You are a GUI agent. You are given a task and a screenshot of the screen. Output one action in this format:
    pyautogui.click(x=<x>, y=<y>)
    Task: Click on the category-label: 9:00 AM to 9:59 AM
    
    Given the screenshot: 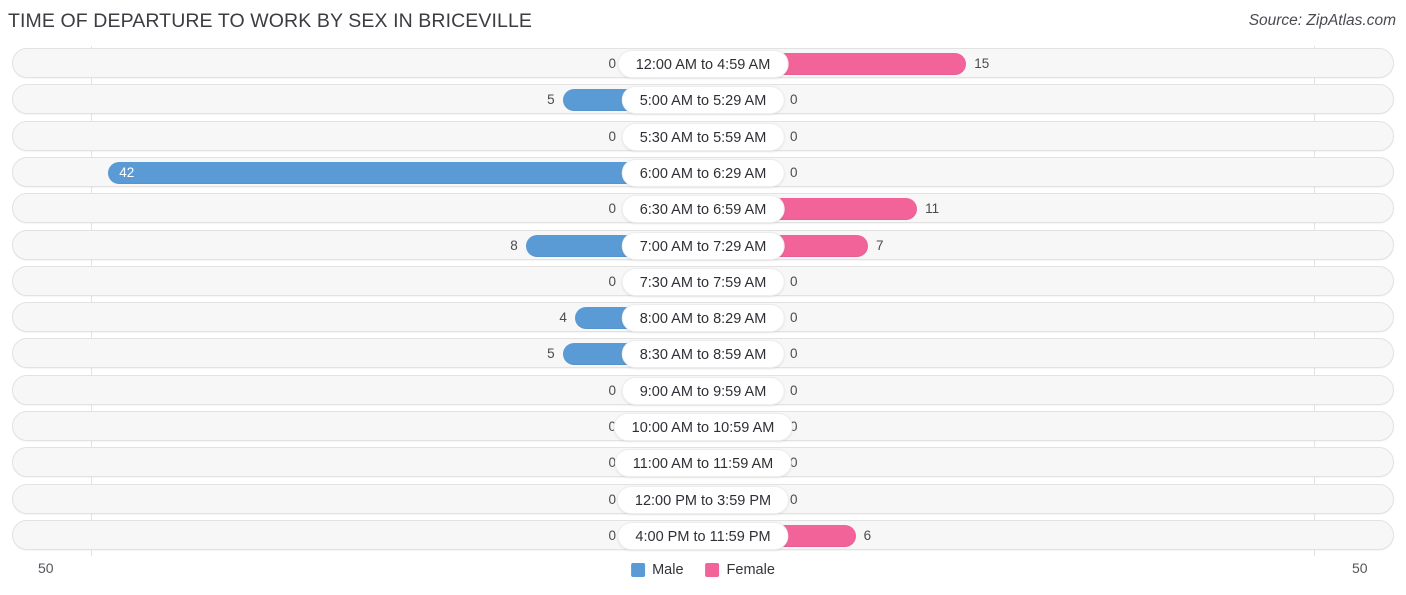 What is the action you would take?
    pyautogui.click(x=703, y=390)
    